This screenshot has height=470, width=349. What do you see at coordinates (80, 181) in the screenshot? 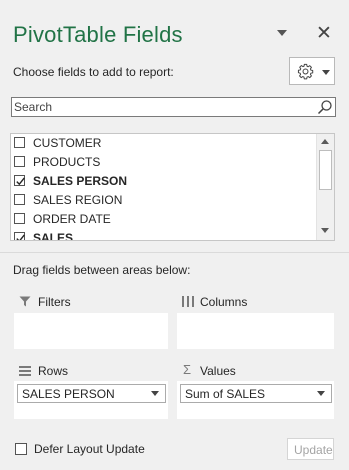
I see `field-label: SALES PERSON` at bounding box center [80, 181].